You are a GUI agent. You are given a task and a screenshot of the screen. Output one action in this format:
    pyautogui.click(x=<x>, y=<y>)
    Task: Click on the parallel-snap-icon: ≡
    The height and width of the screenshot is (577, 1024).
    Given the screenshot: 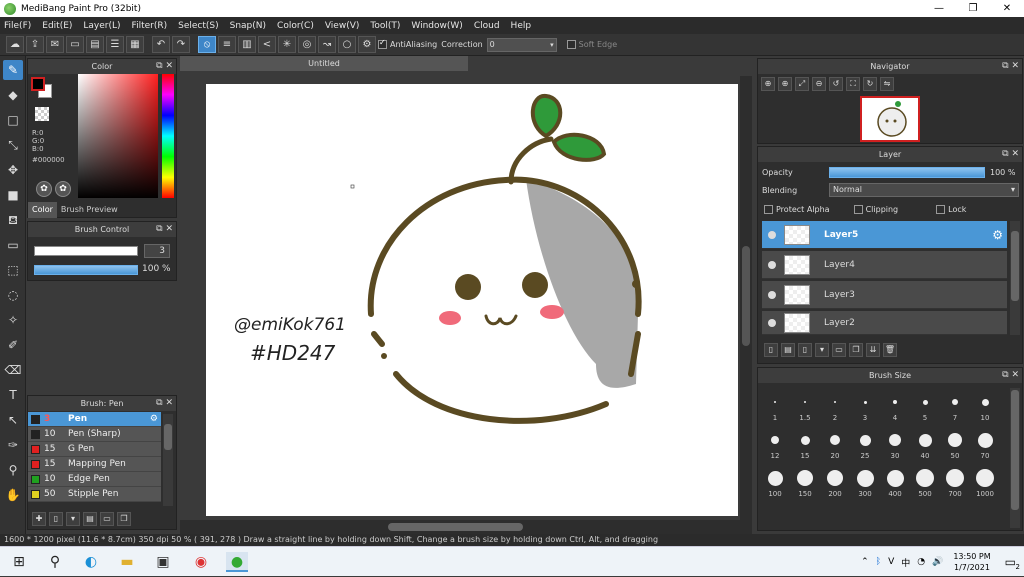 What is the action you would take?
    pyautogui.click(x=227, y=44)
    